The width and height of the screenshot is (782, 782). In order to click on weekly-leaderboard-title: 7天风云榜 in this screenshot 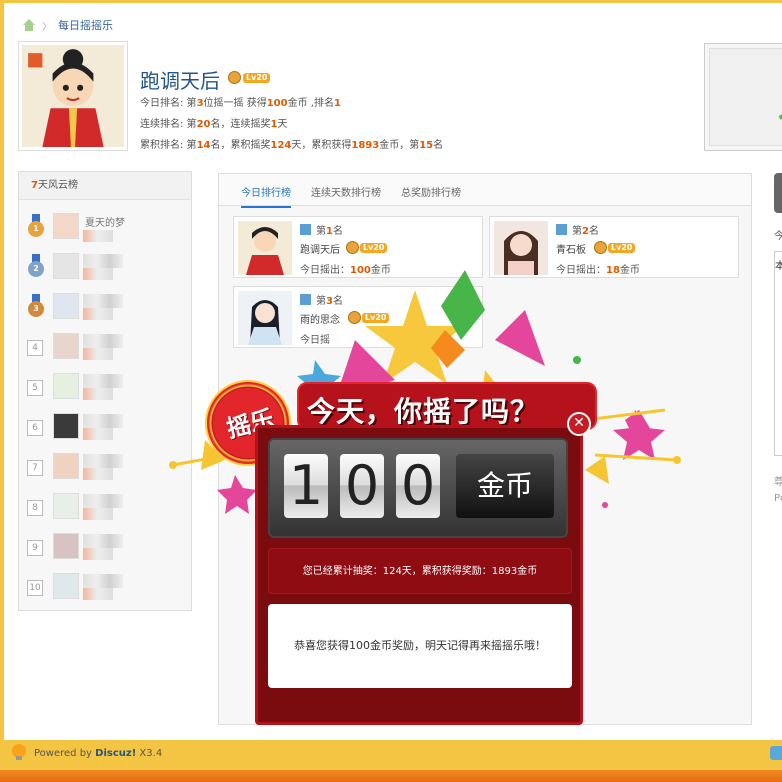, I will do `click(105, 186)`.